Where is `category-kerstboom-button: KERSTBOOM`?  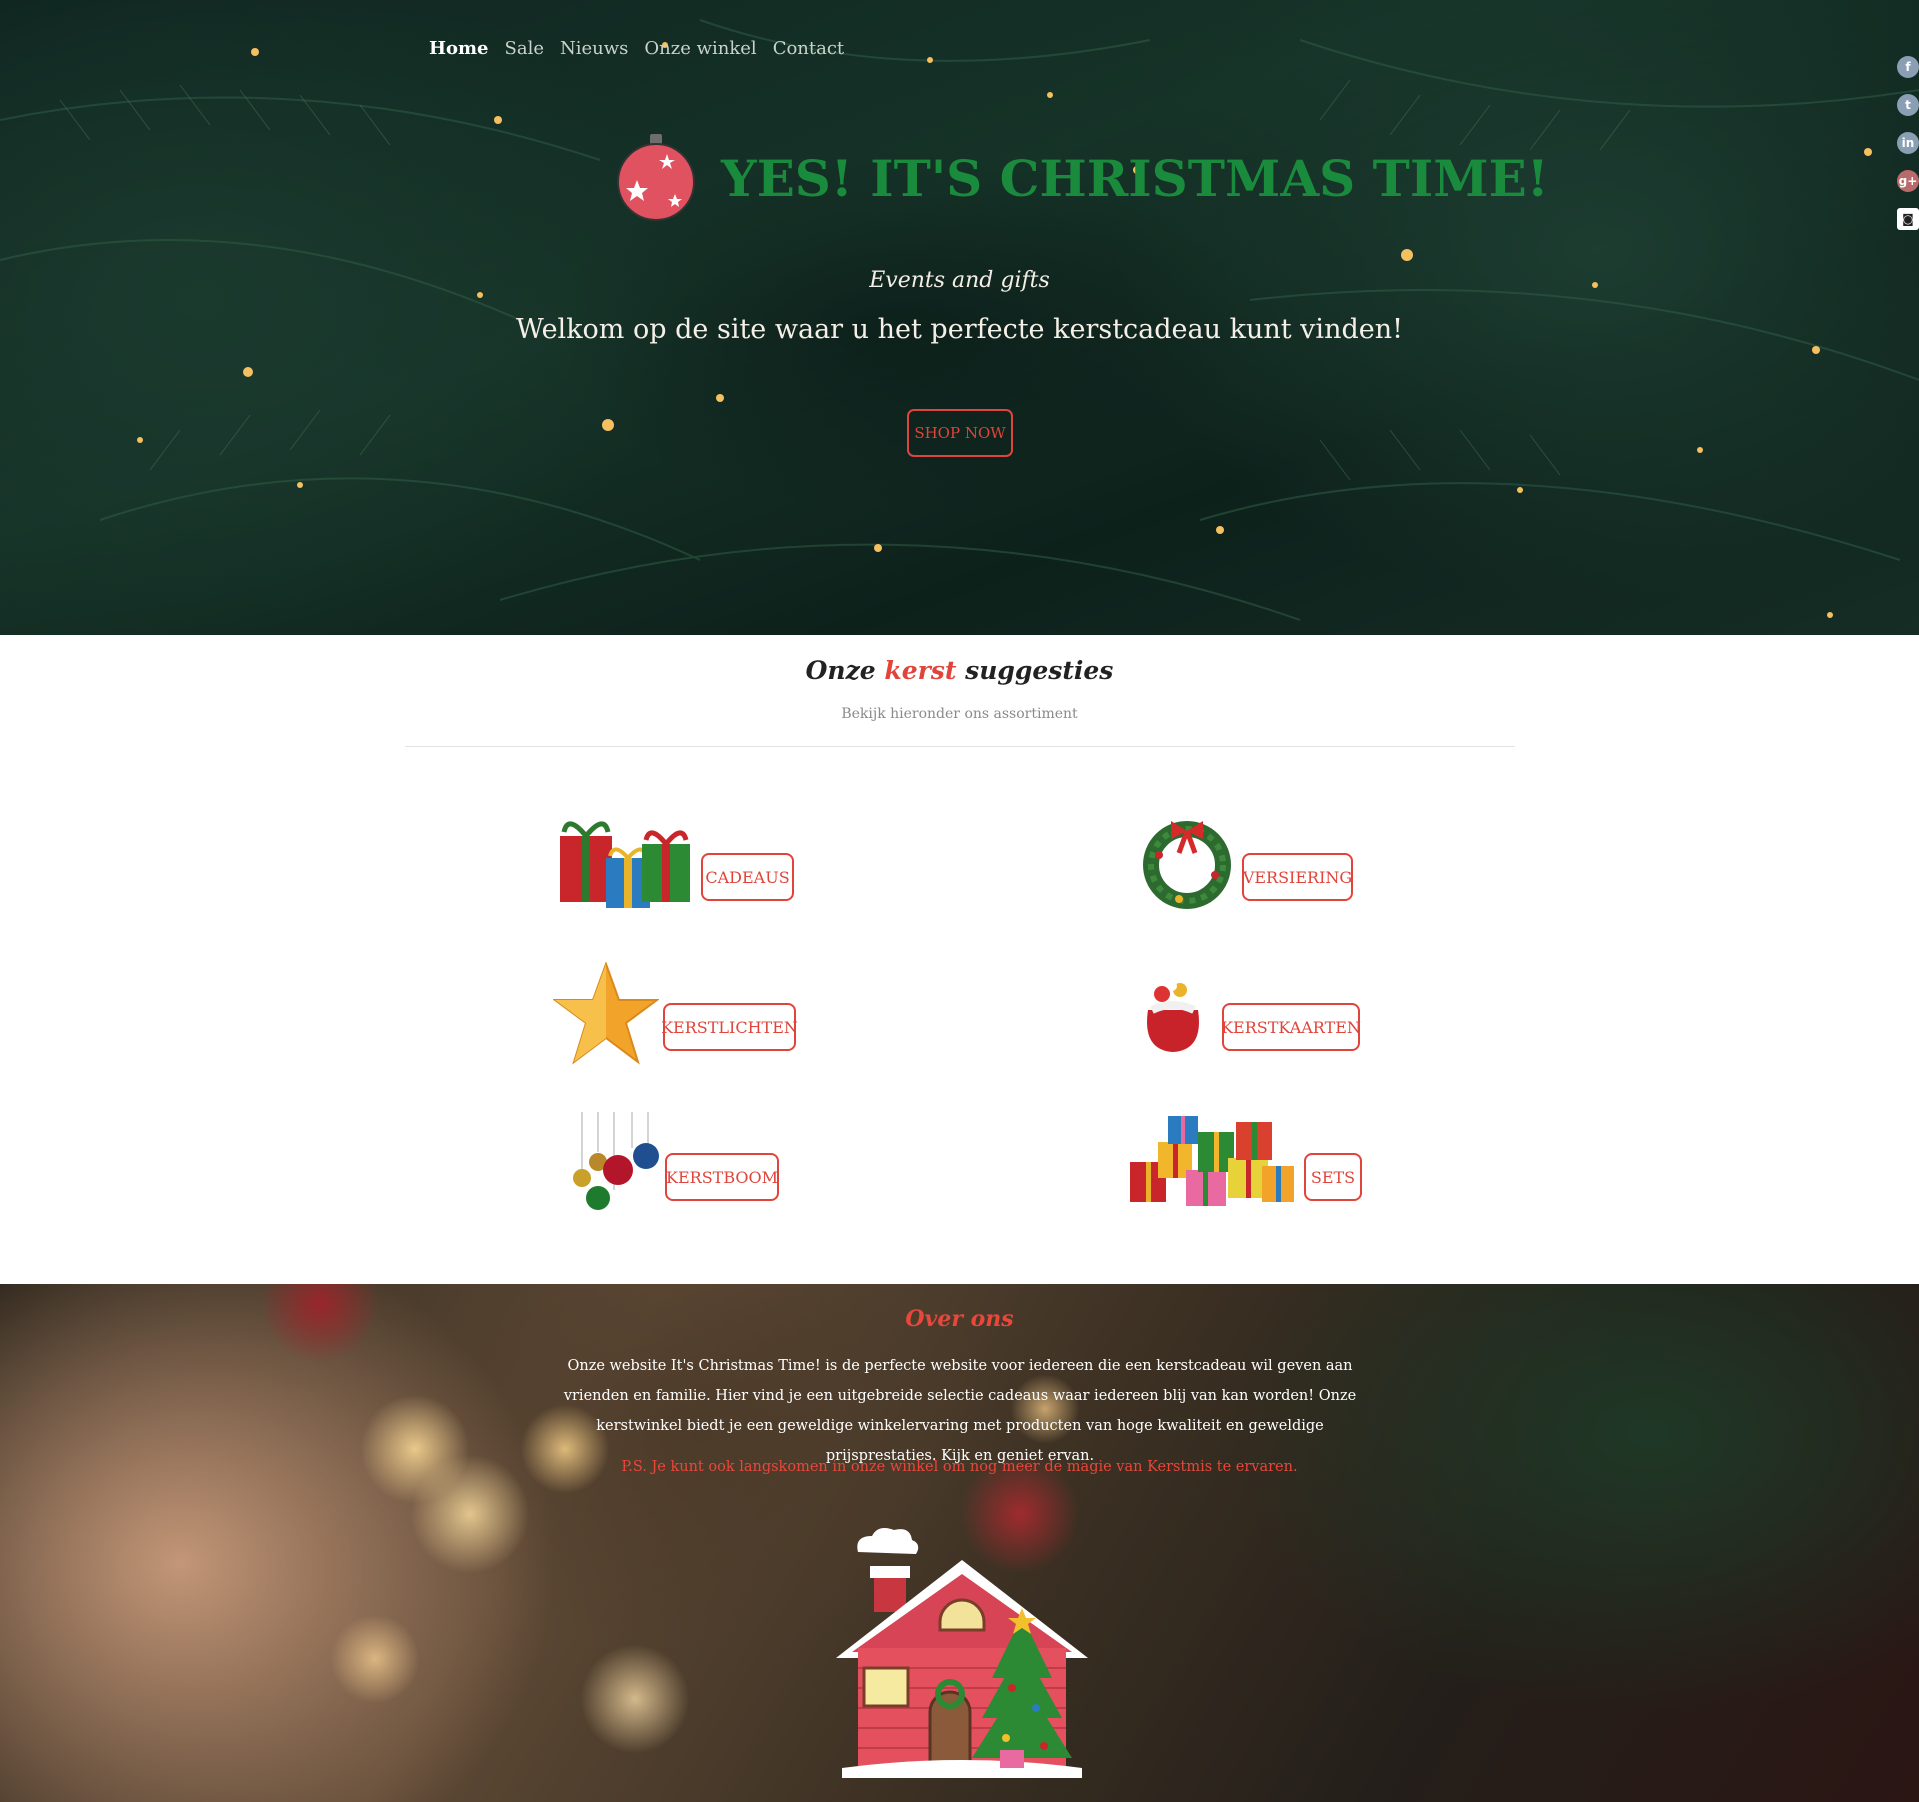 category-kerstboom-button: KERSTBOOM is located at coordinates (722, 1177).